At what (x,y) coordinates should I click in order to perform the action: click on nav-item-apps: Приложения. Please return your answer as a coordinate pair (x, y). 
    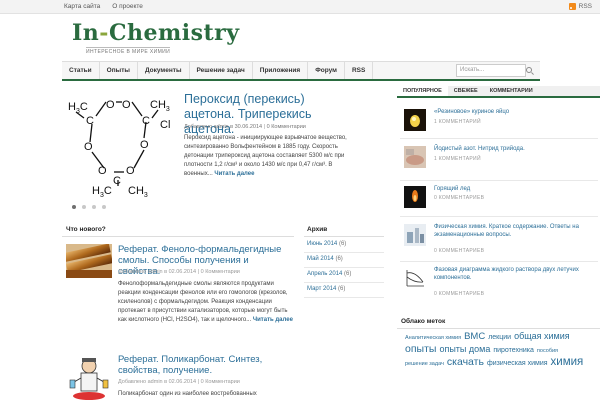
    Looking at the image, I should click on (281, 70).